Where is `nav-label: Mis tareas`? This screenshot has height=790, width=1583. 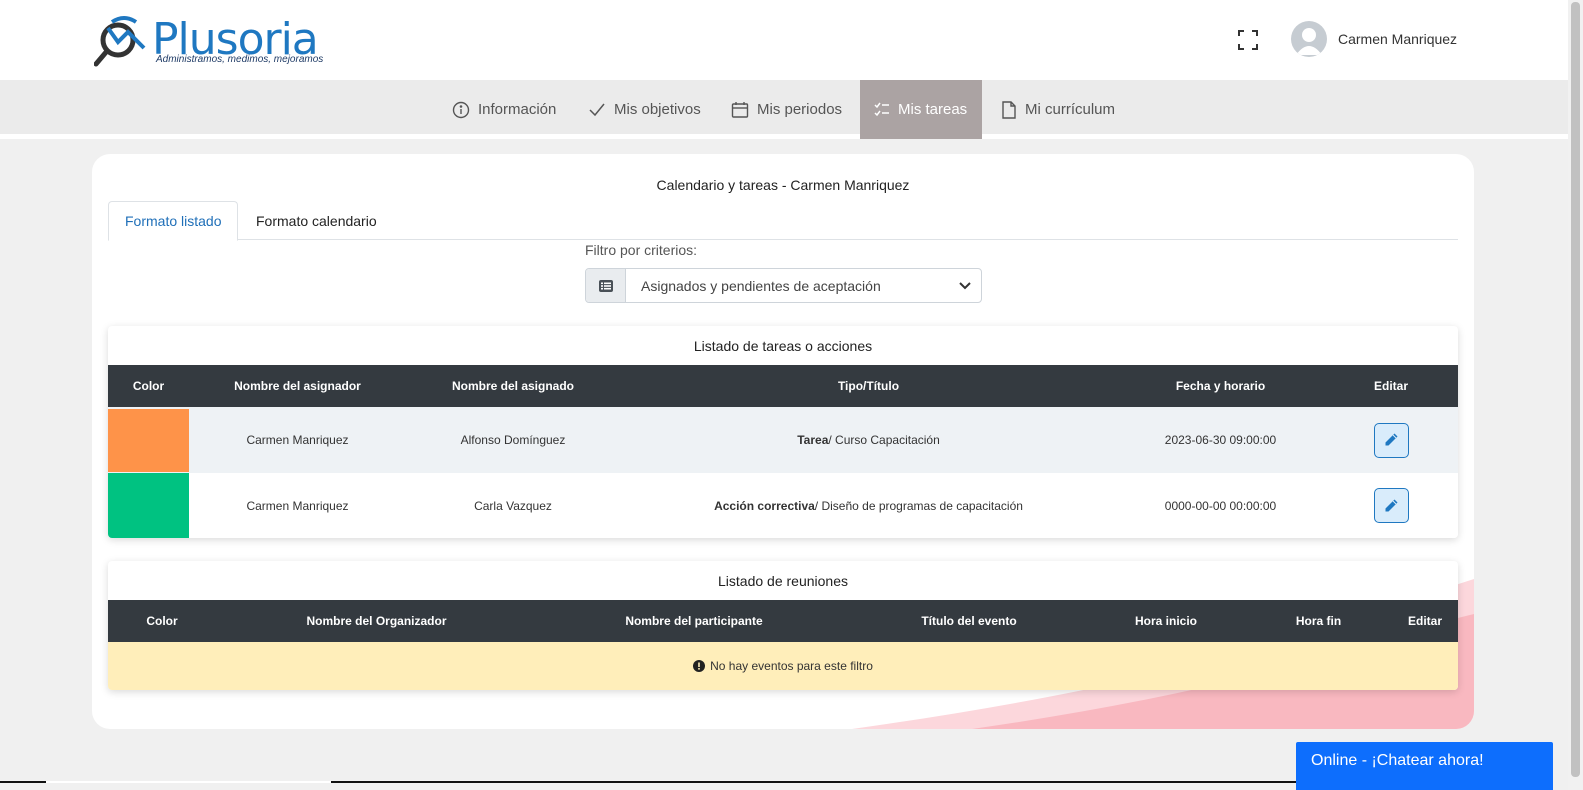 nav-label: Mis tareas is located at coordinates (933, 109).